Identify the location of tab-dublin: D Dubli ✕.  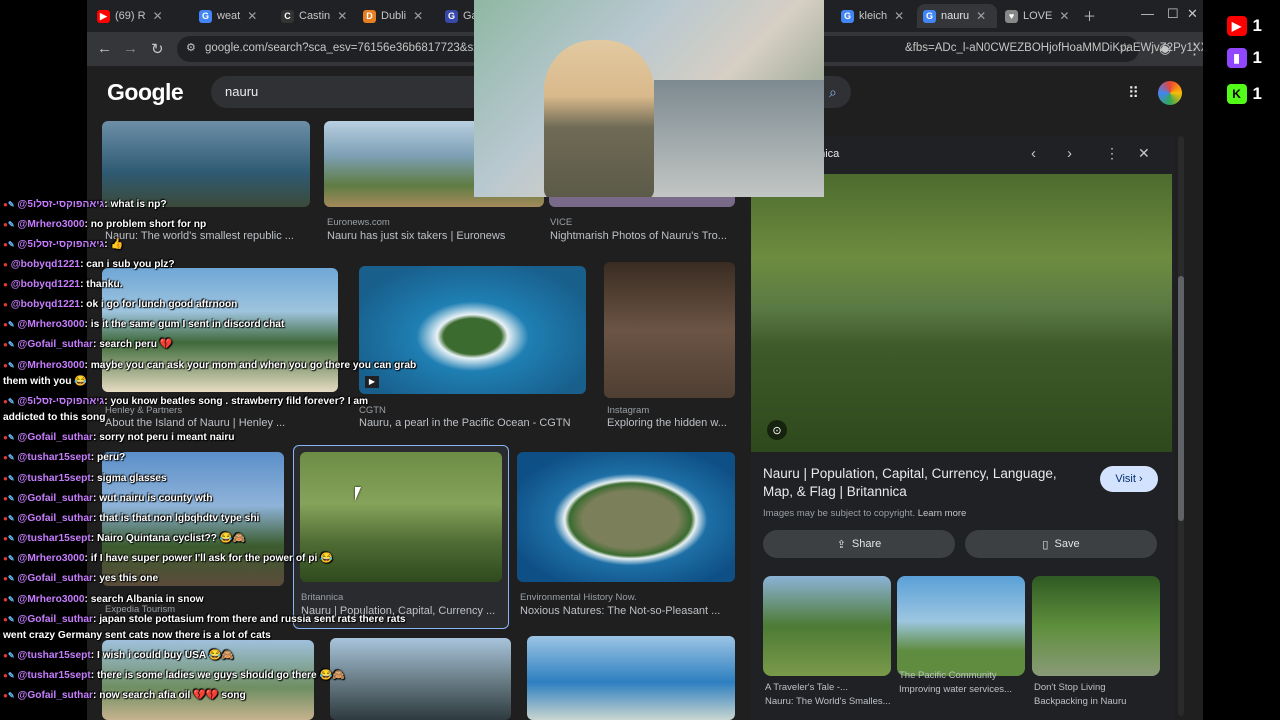
(396, 16).